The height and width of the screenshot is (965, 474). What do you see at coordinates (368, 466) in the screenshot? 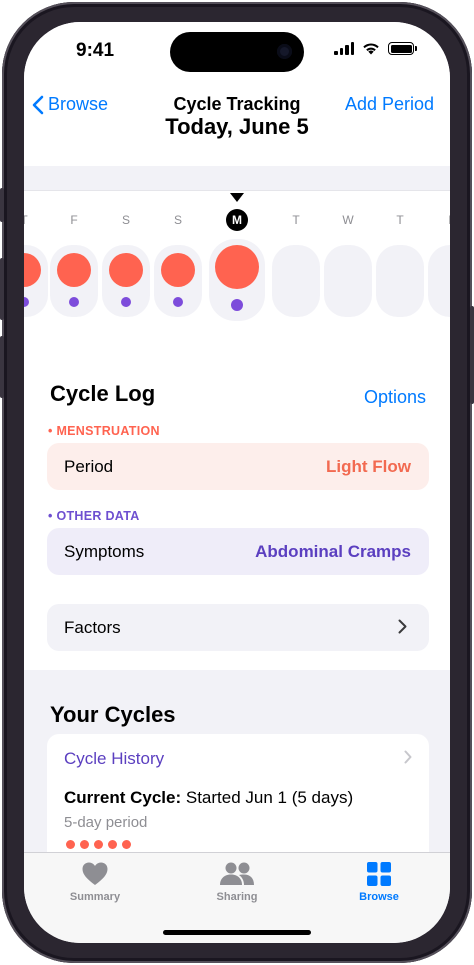
I see `period-value: Light Flow` at bounding box center [368, 466].